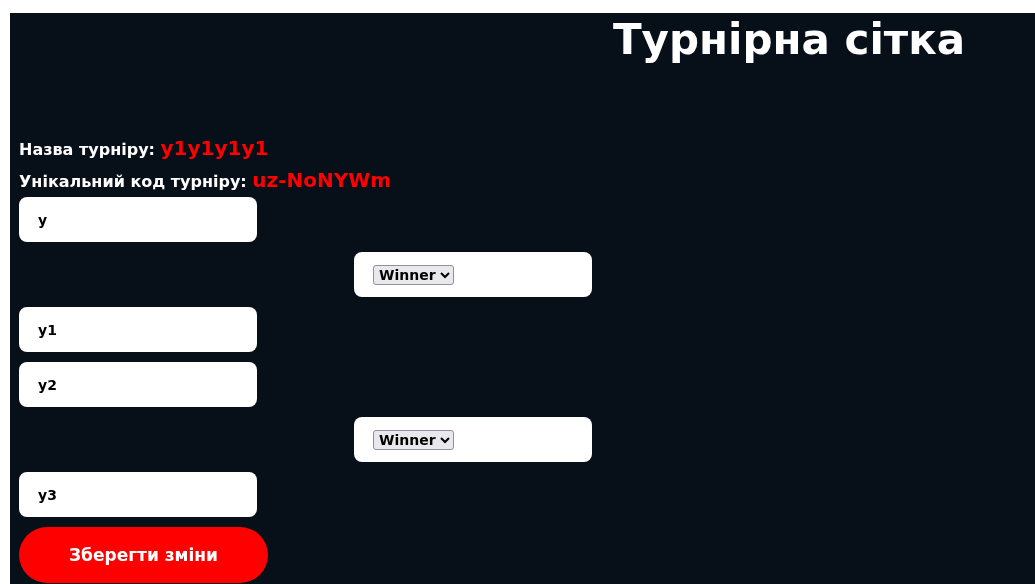 The width and height of the screenshot is (1035, 584). I want to click on player-card: y, so click(138, 219).